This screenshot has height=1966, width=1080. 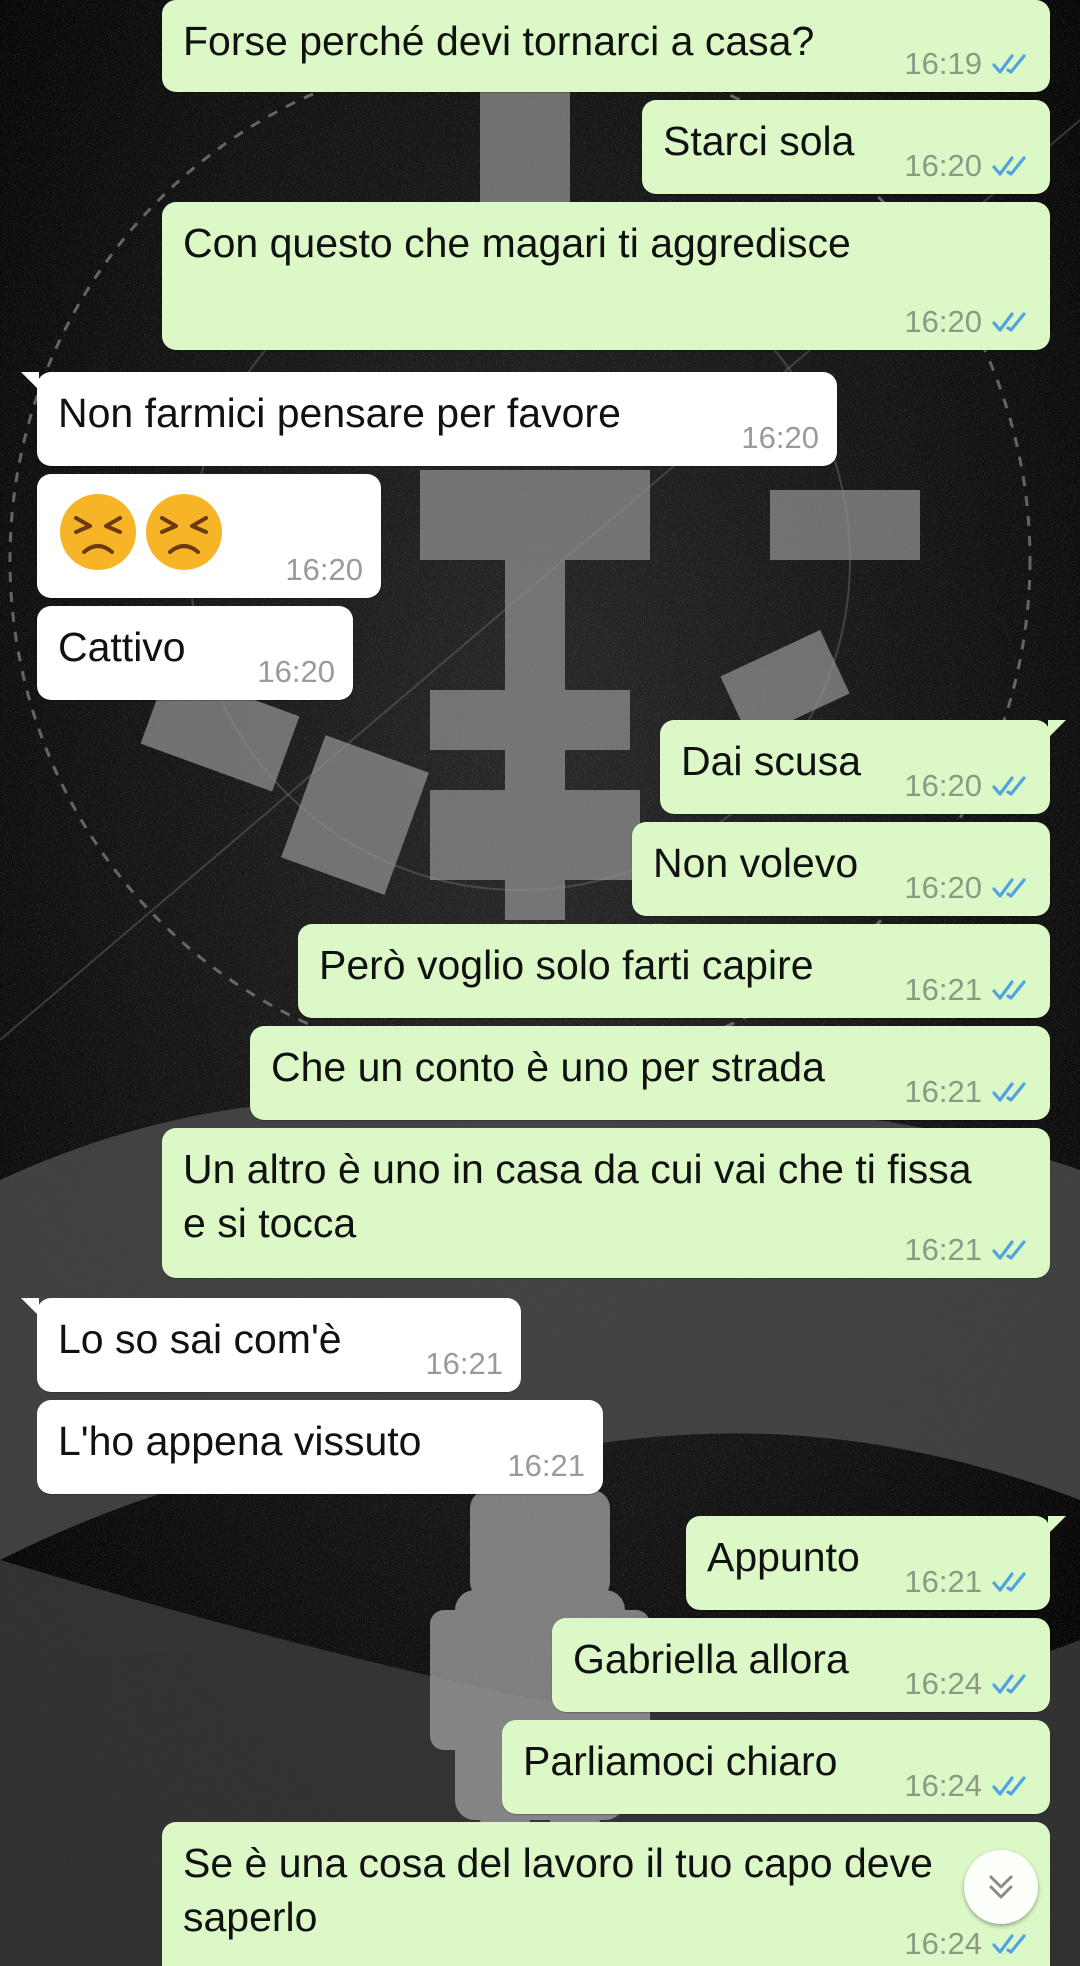 What do you see at coordinates (756, 863) in the screenshot?
I see `message-text: Non volevo` at bounding box center [756, 863].